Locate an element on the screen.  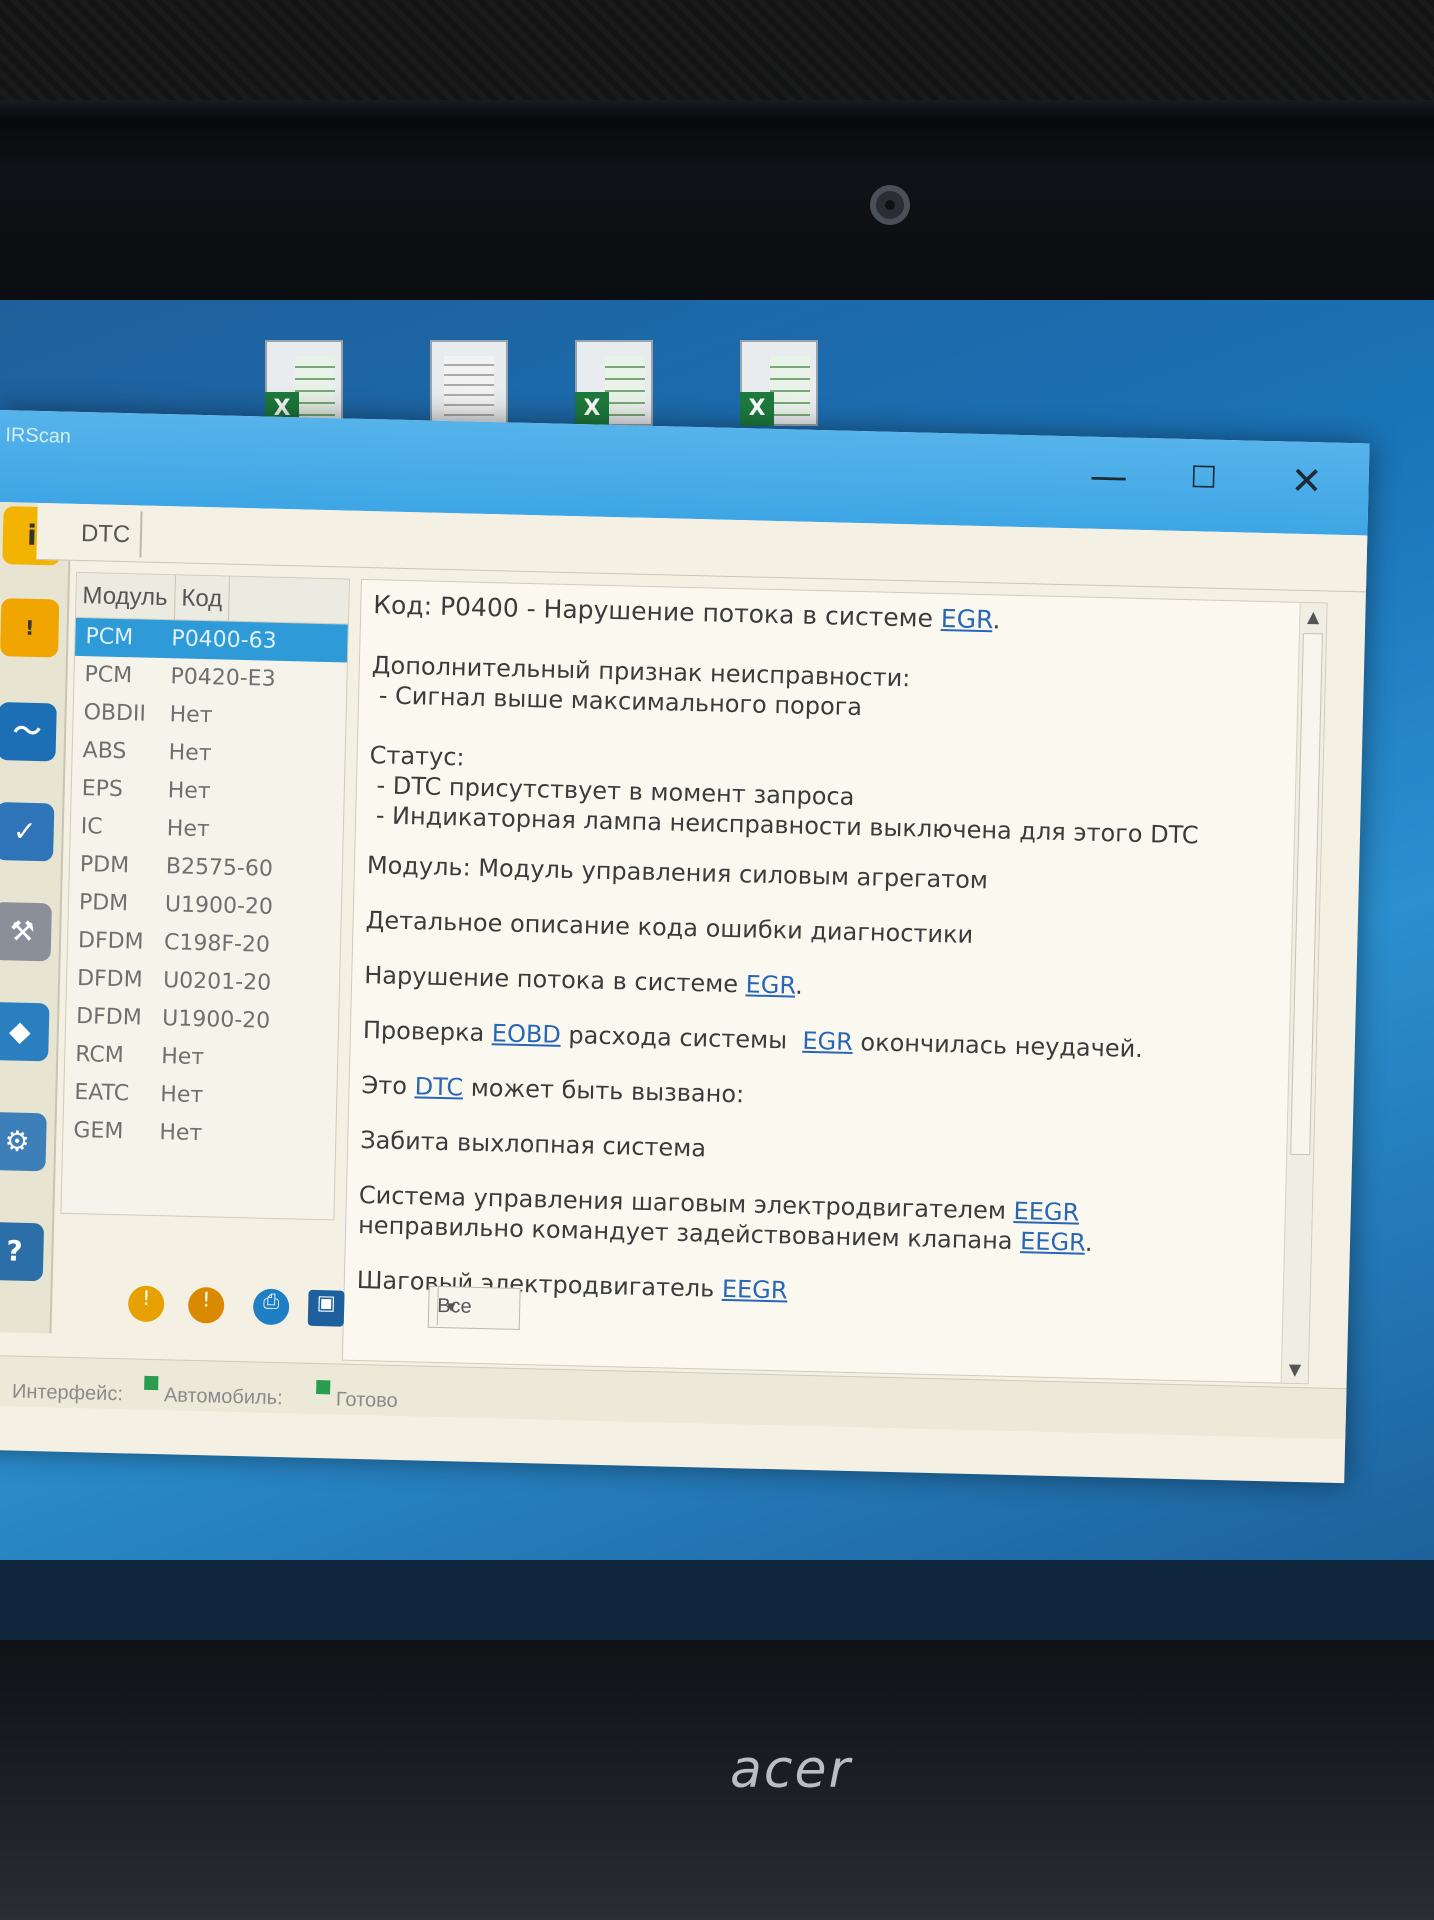
list-row: EATC Нет is located at coordinates (200, 1096).